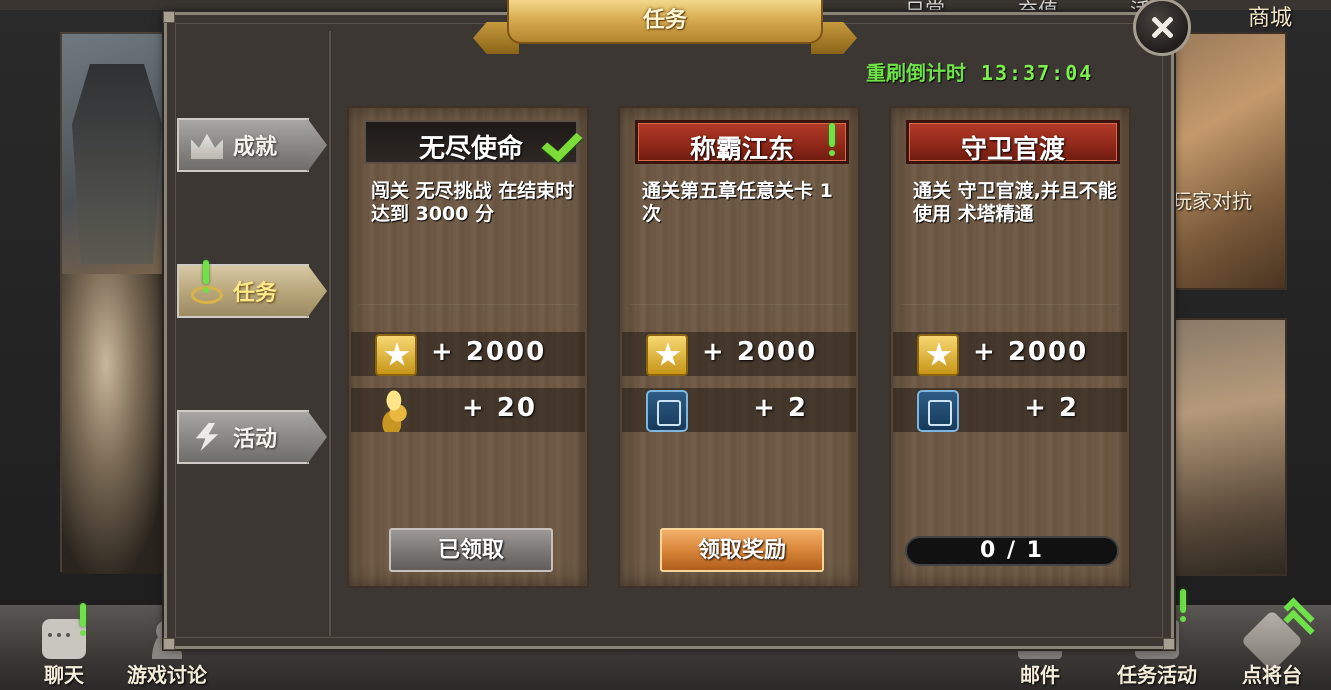  What do you see at coordinates (1040, 675) in the screenshot?
I see `mail-label: 邮件` at bounding box center [1040, 675].